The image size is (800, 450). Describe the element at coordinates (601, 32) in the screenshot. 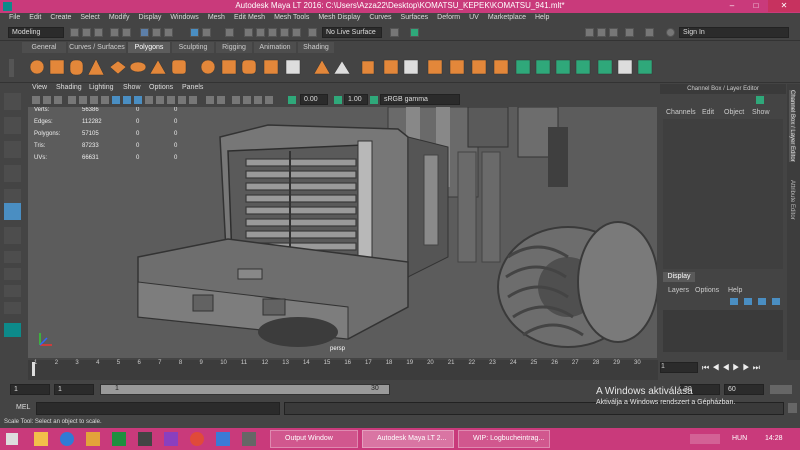

I see `render-current-icon` at that location.